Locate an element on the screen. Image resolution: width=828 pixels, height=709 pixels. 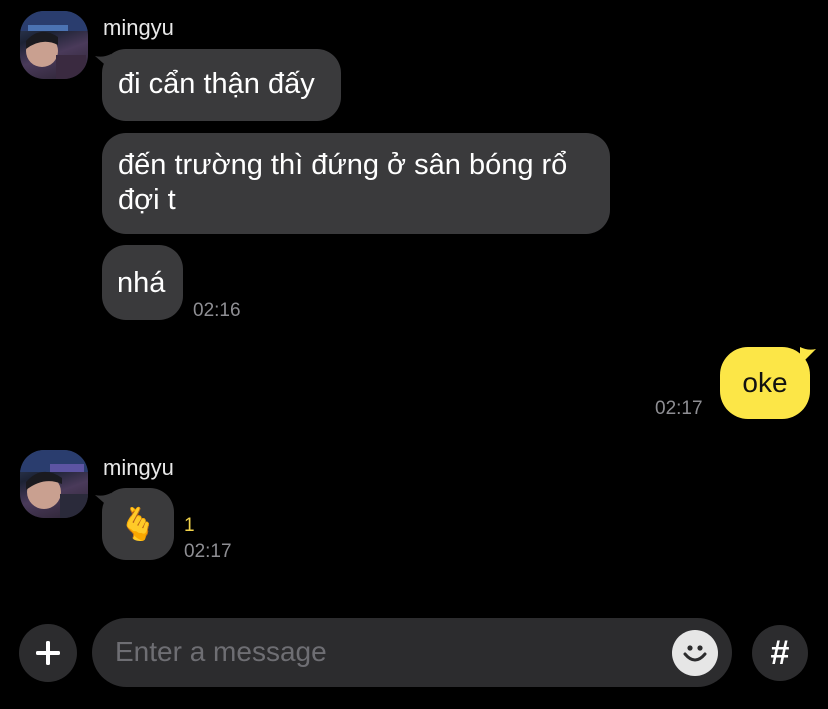
message-timestamp: 02:16 is located at coordinates (217, 310).